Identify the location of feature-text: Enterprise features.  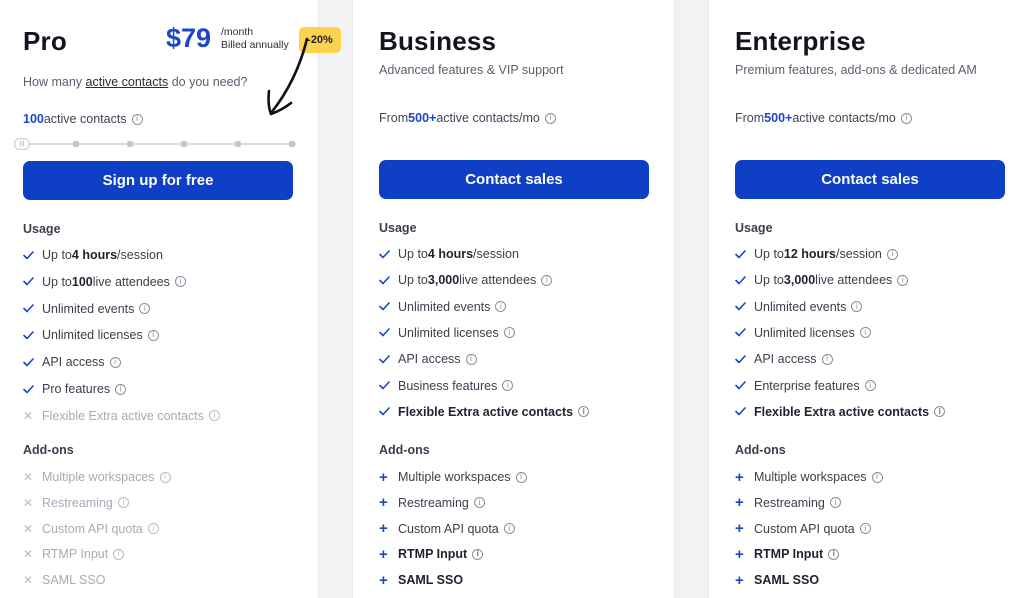
(807, 385).